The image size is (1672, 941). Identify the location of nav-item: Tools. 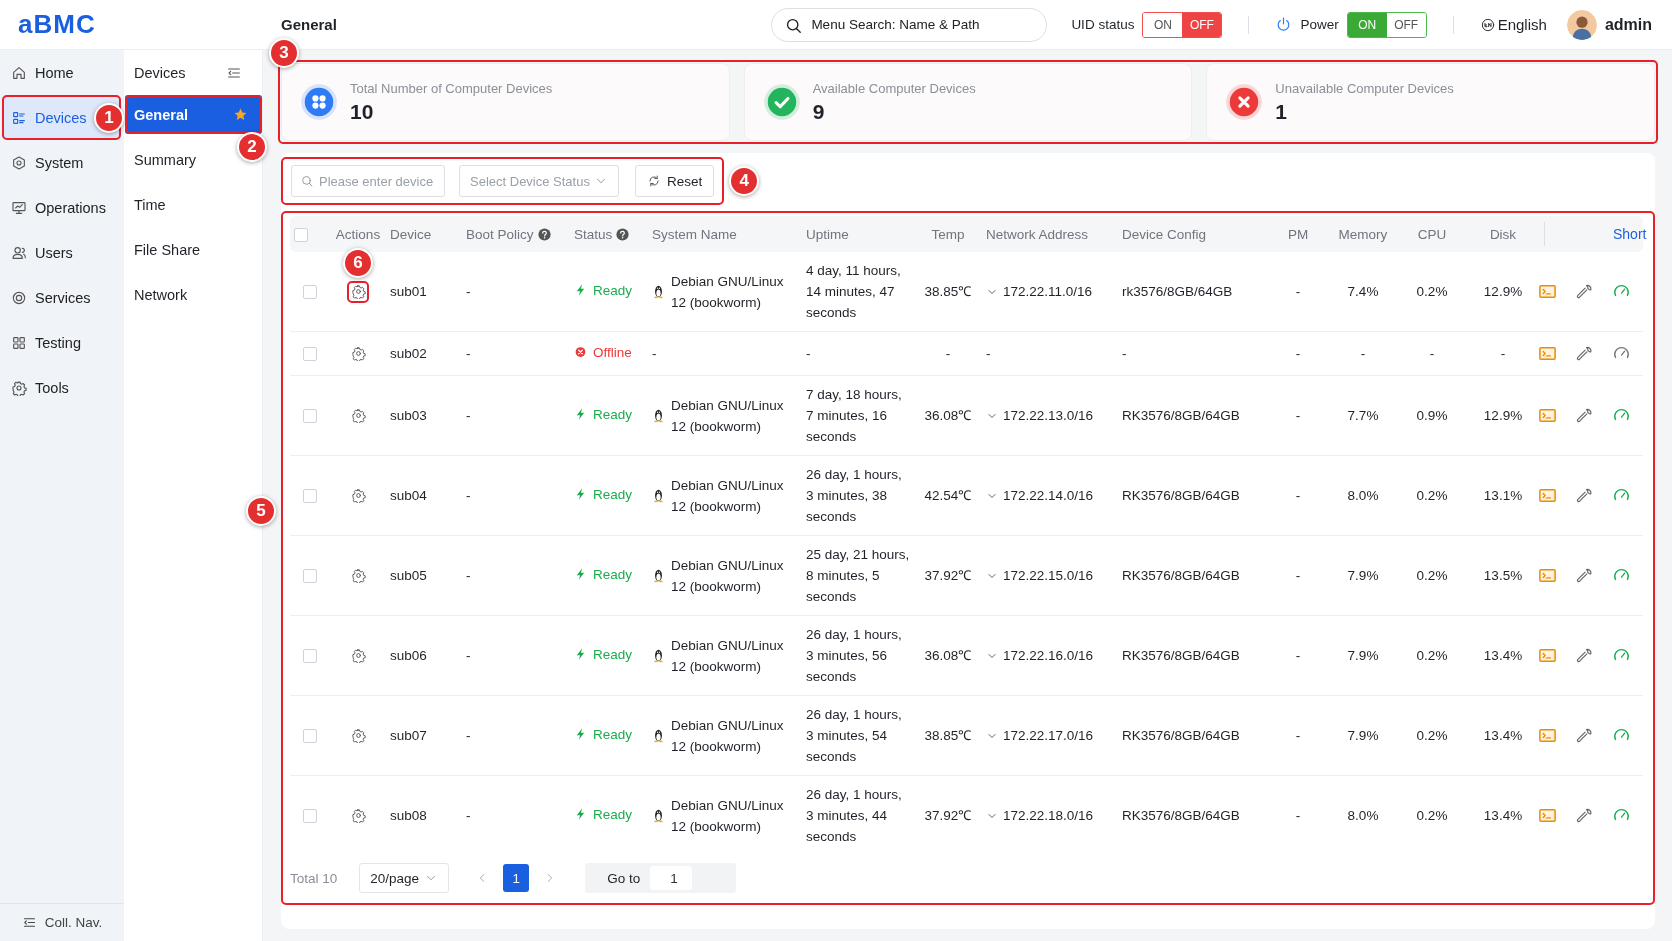
(61, 387).